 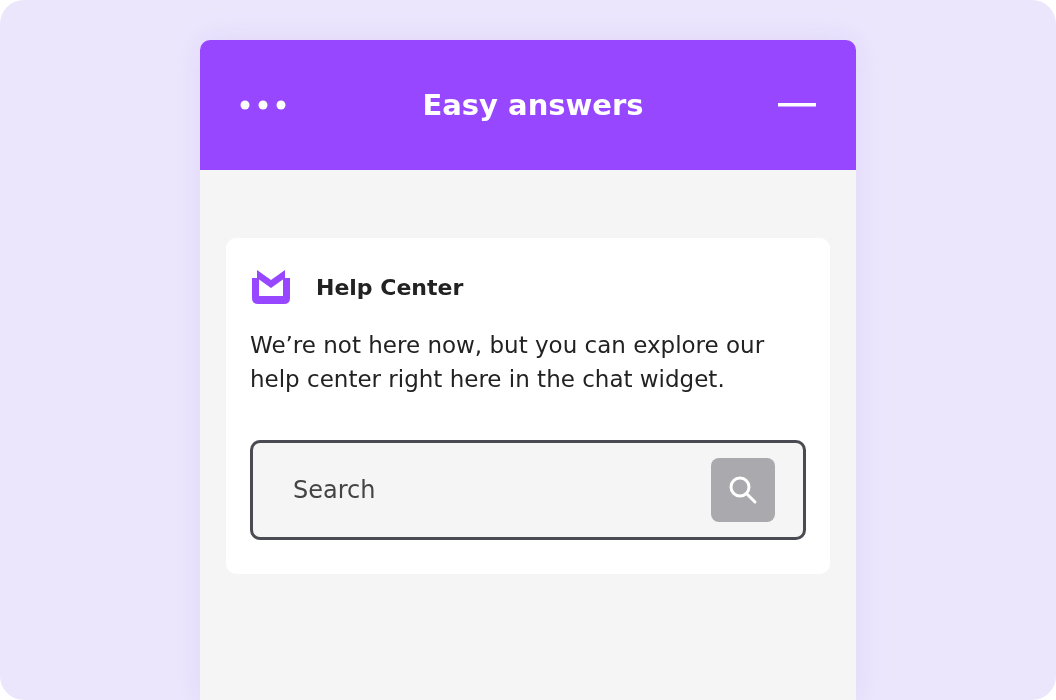 I want to click on widget-title: Easy answers, so click(x=533, y=105).